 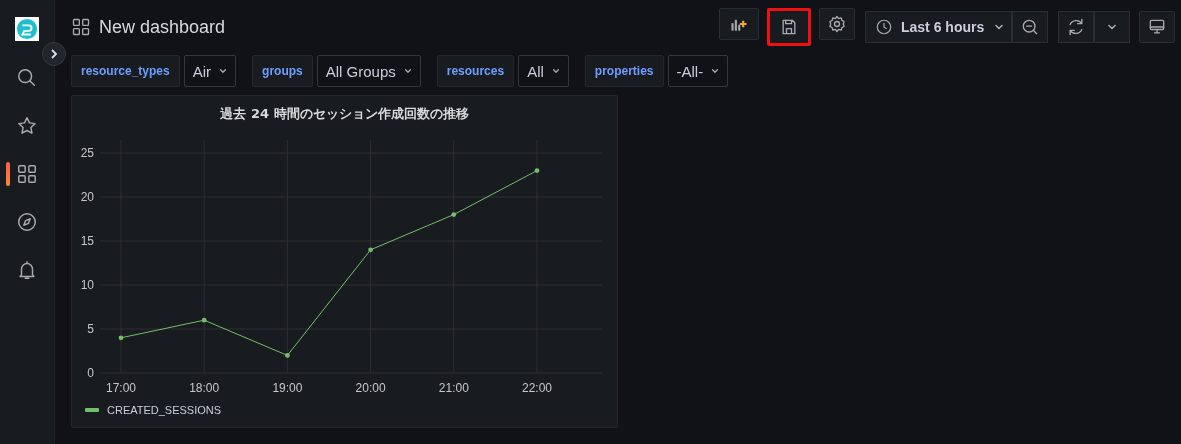 What do you see at coordinates (1076, 27) in the screenshot?
I see `refresh-button` at bounding box center [1076, 27].